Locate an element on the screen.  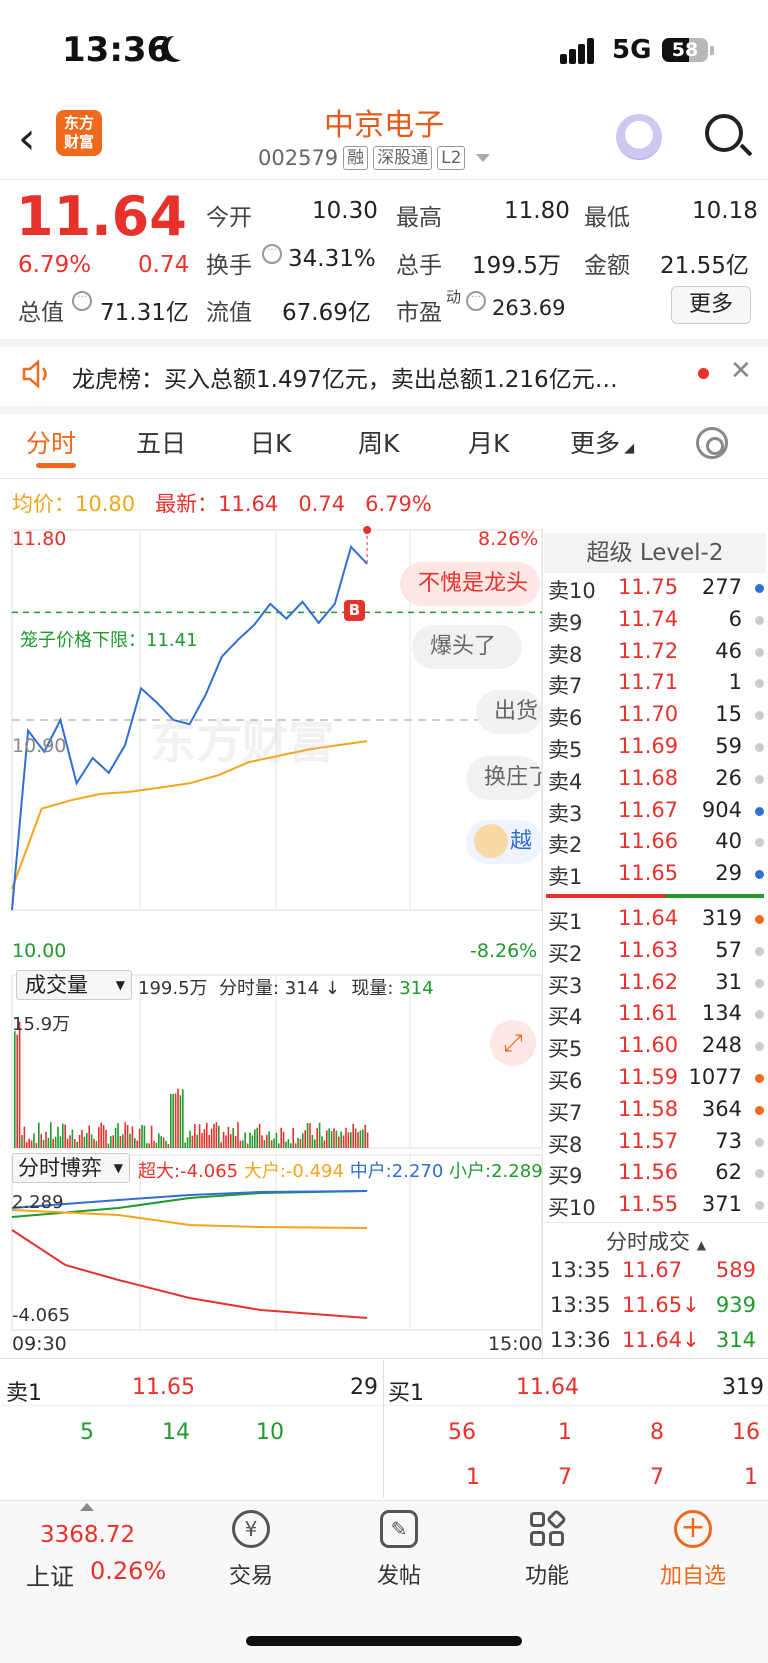
ask-row: 卖2 11.66 40 is located at coordinates (655, 842).